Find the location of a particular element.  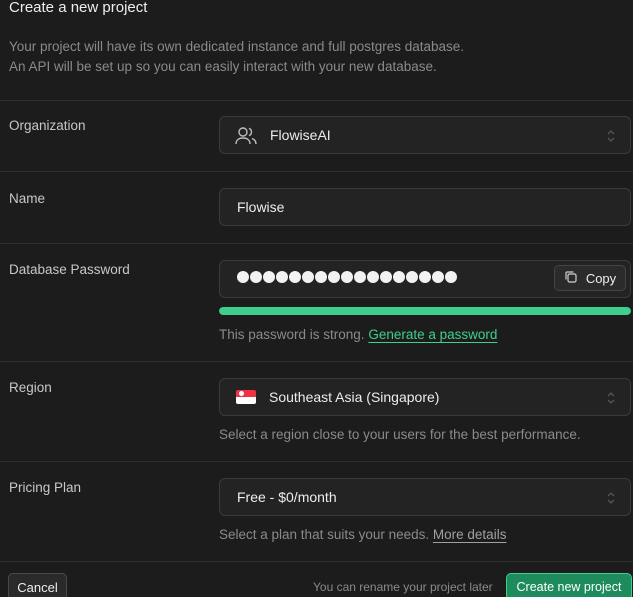

rename-note: You can rename your project later is located at coordinates (403, 587).